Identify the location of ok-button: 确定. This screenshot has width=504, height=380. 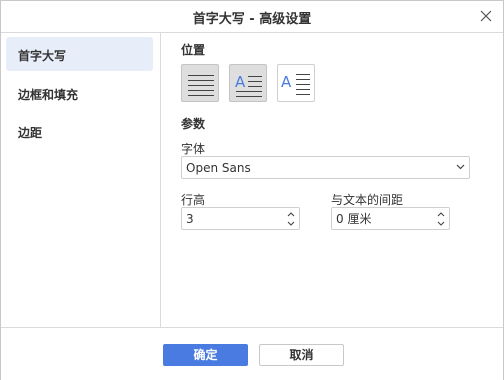
(205, 355).